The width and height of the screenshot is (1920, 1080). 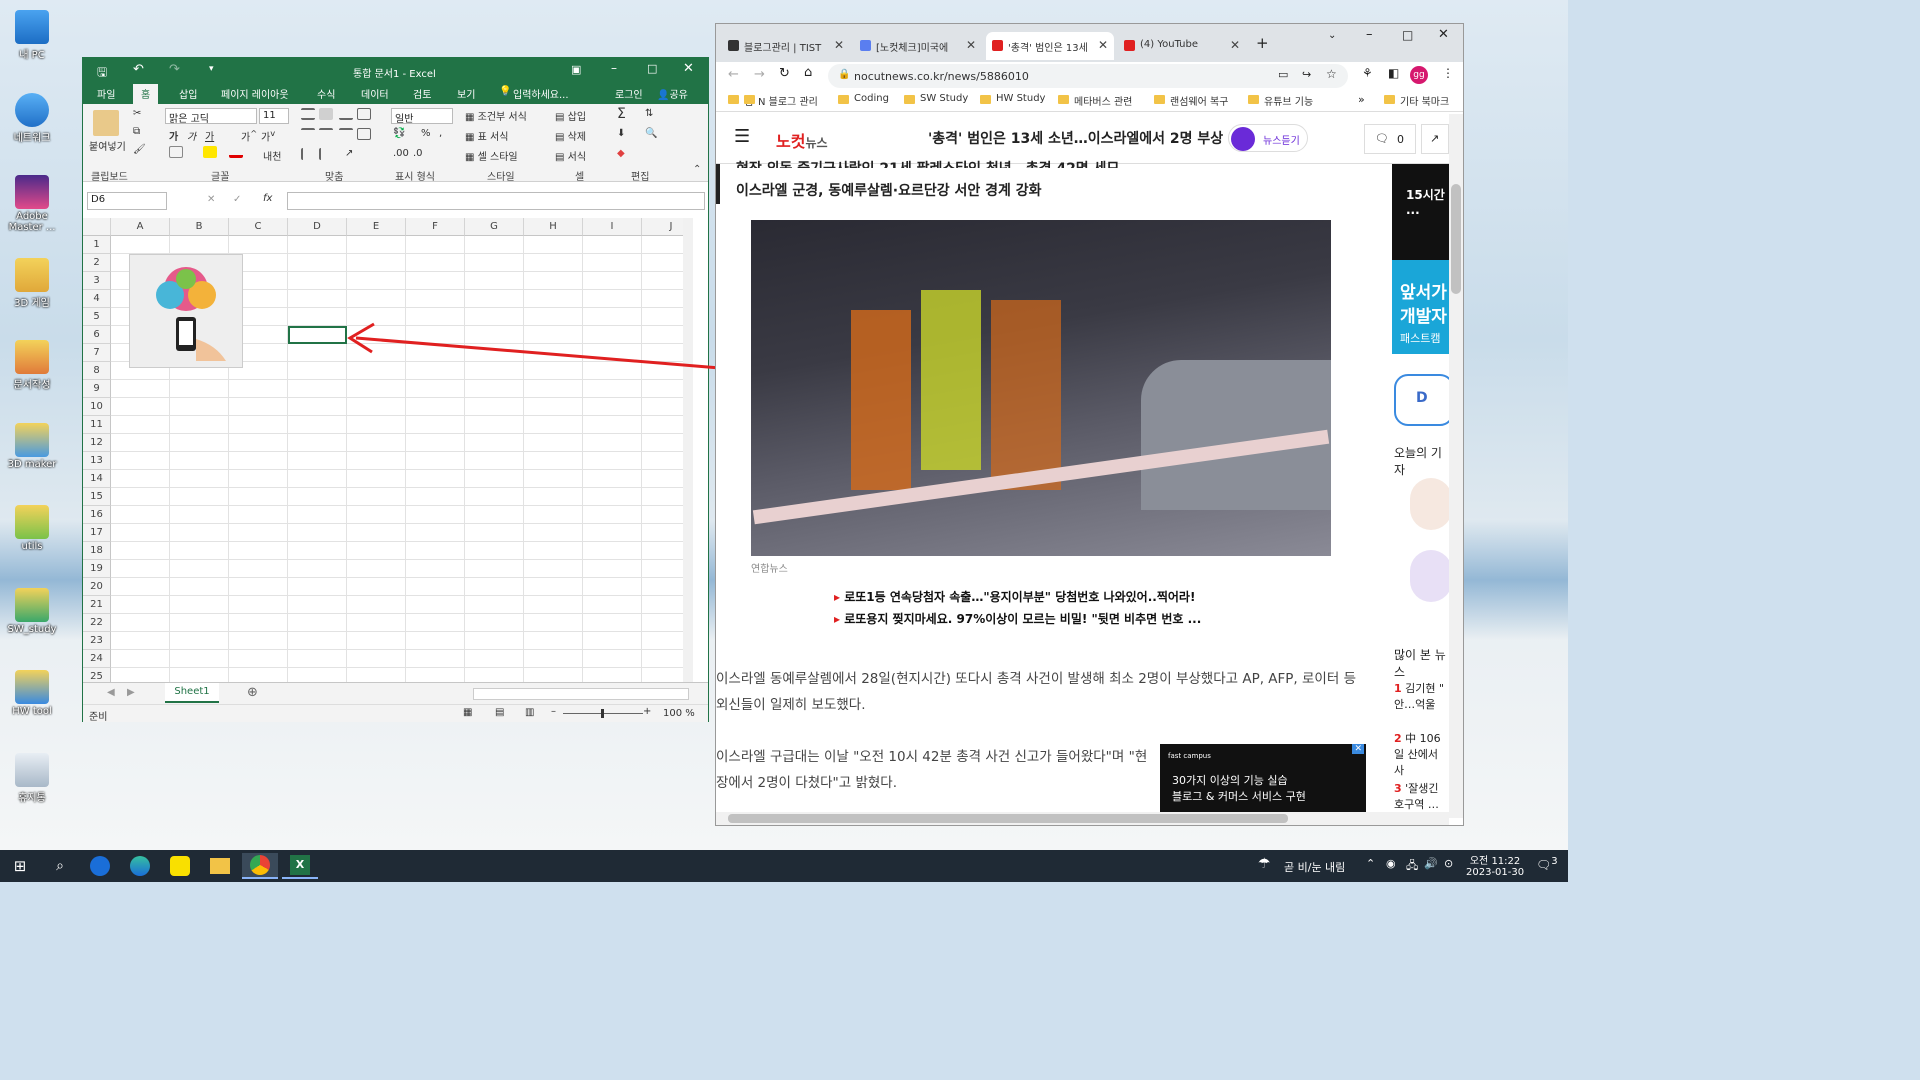 I want to click on side-panel-icon: ◧, so click(x=1393, y=73).